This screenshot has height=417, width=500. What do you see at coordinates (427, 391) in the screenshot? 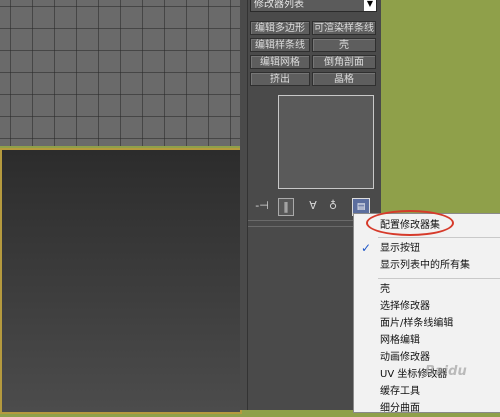
I see `menu-item-set-cache-tools: 缓存工具` at bounding box center [427, 391].